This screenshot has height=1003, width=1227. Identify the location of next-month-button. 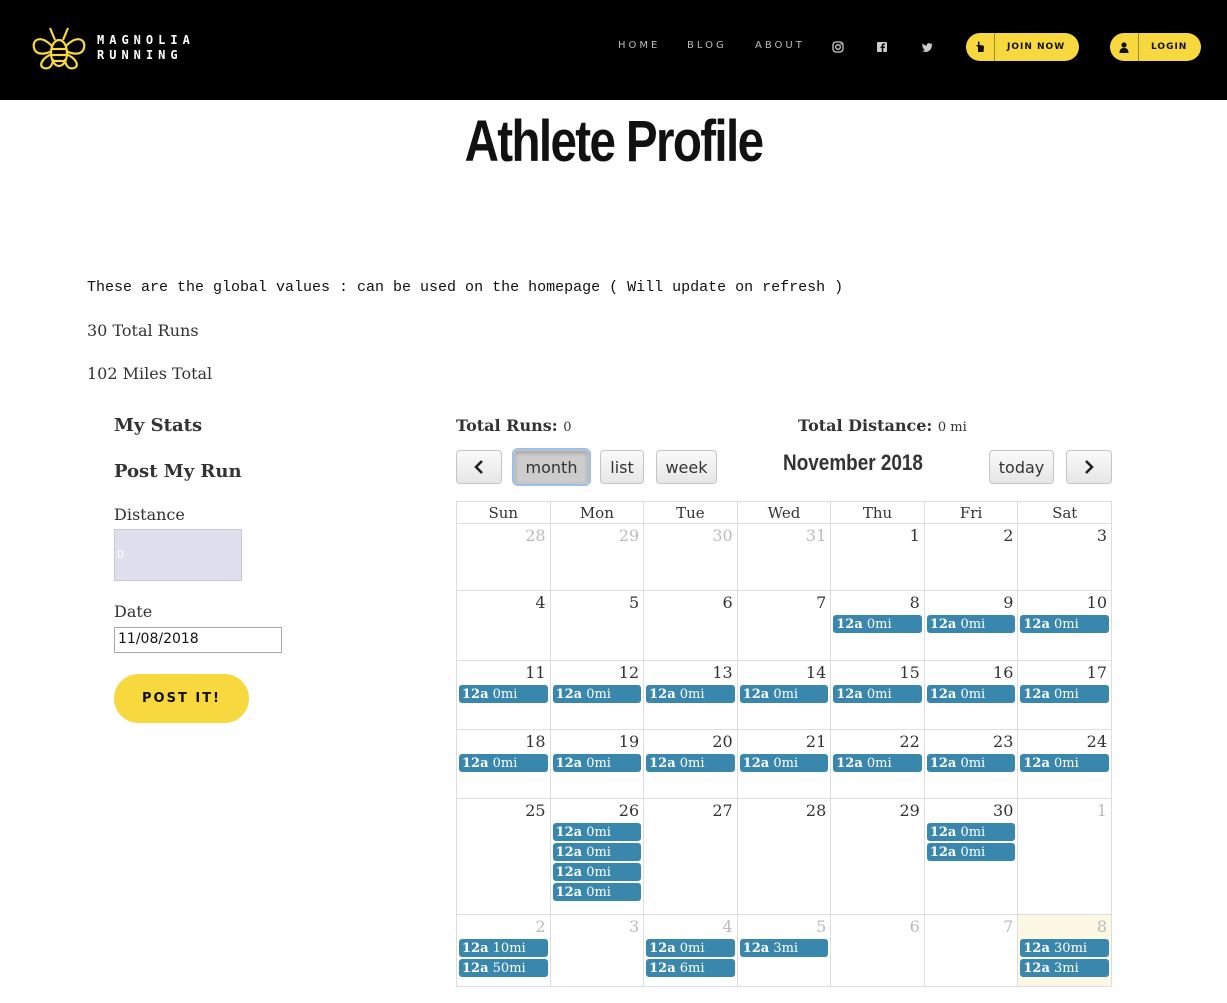
(1089, 467).